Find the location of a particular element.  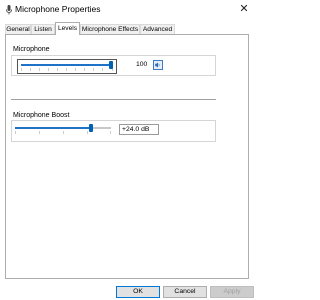

window-title: Microphone Properties is located at coordinates (58, 9).